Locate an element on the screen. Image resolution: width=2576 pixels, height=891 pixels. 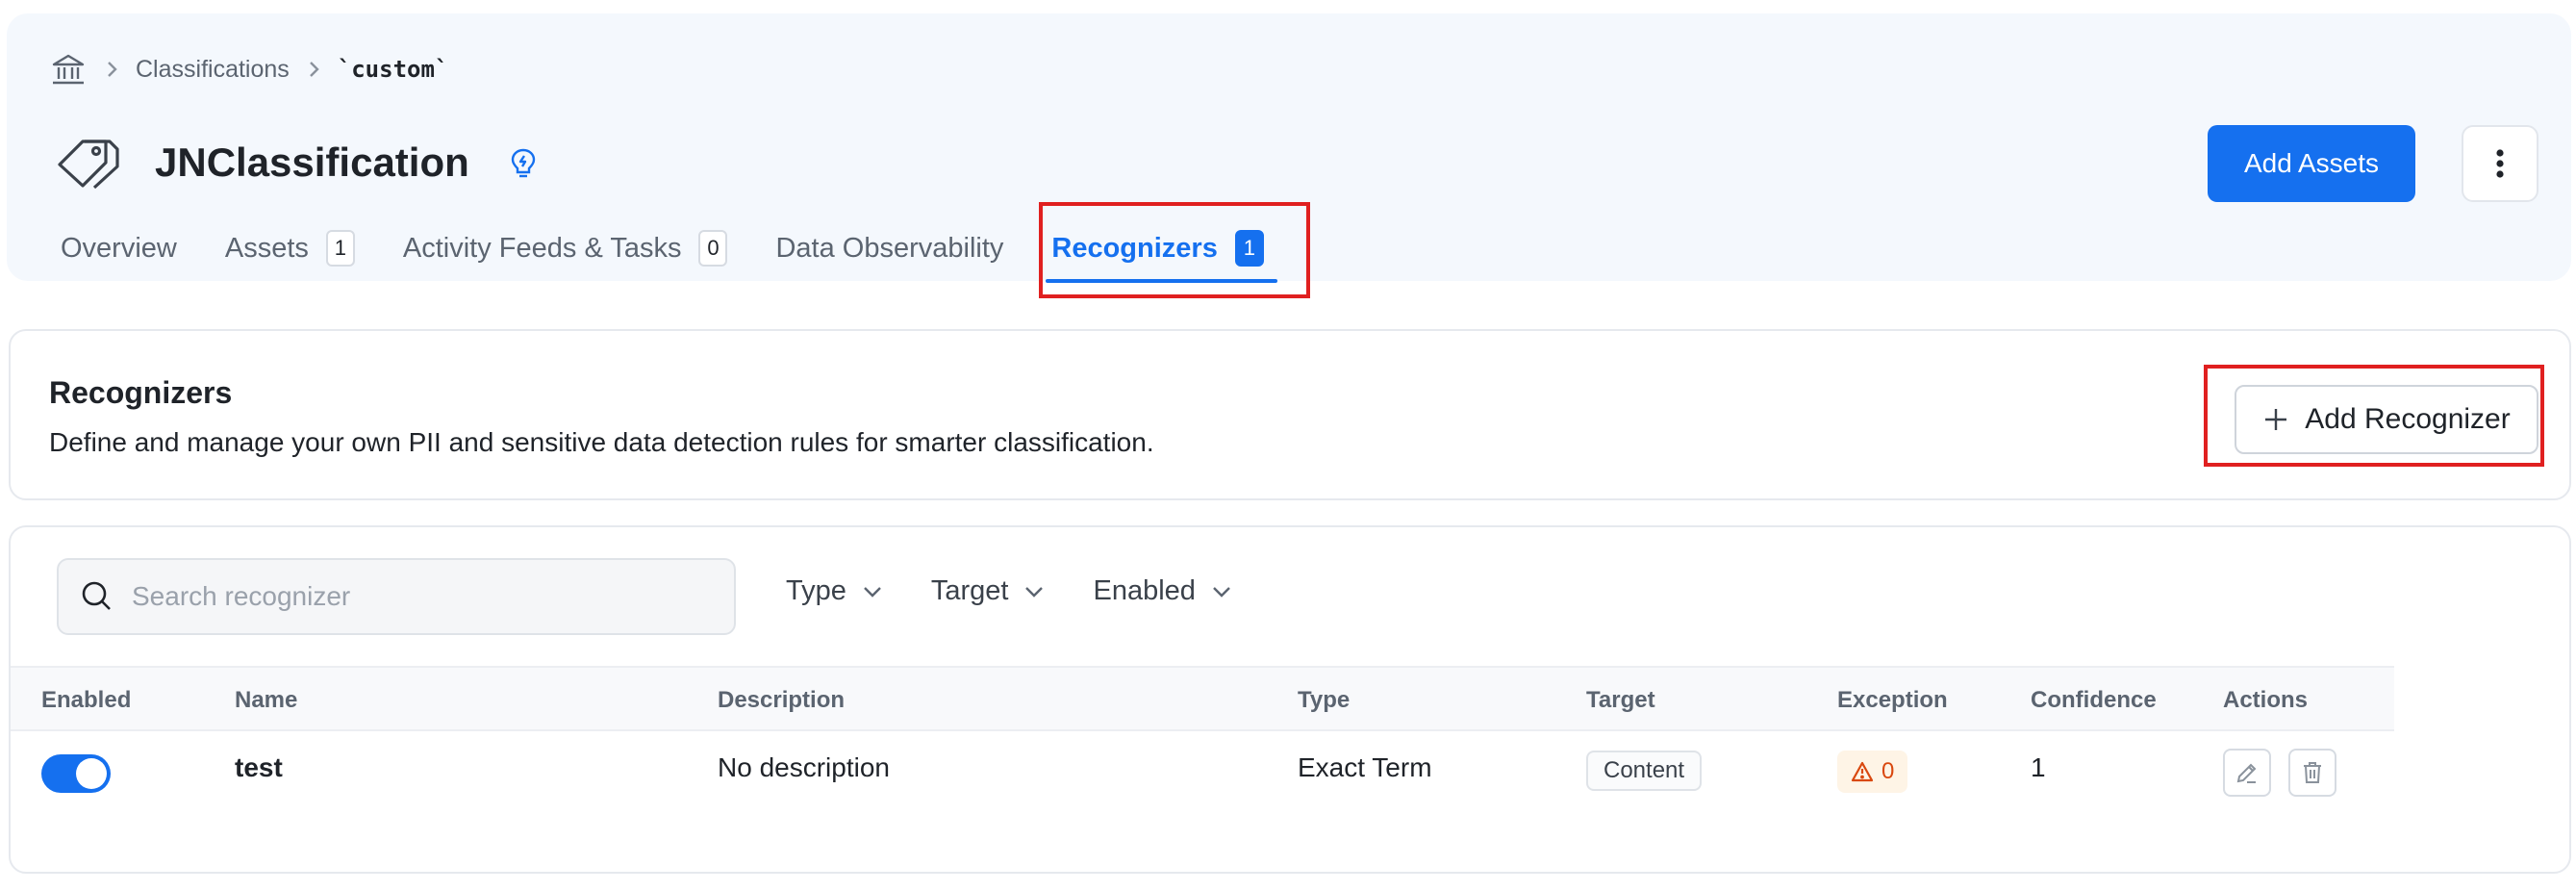
recognizer-description: No description is located at coordinates (804, 767).